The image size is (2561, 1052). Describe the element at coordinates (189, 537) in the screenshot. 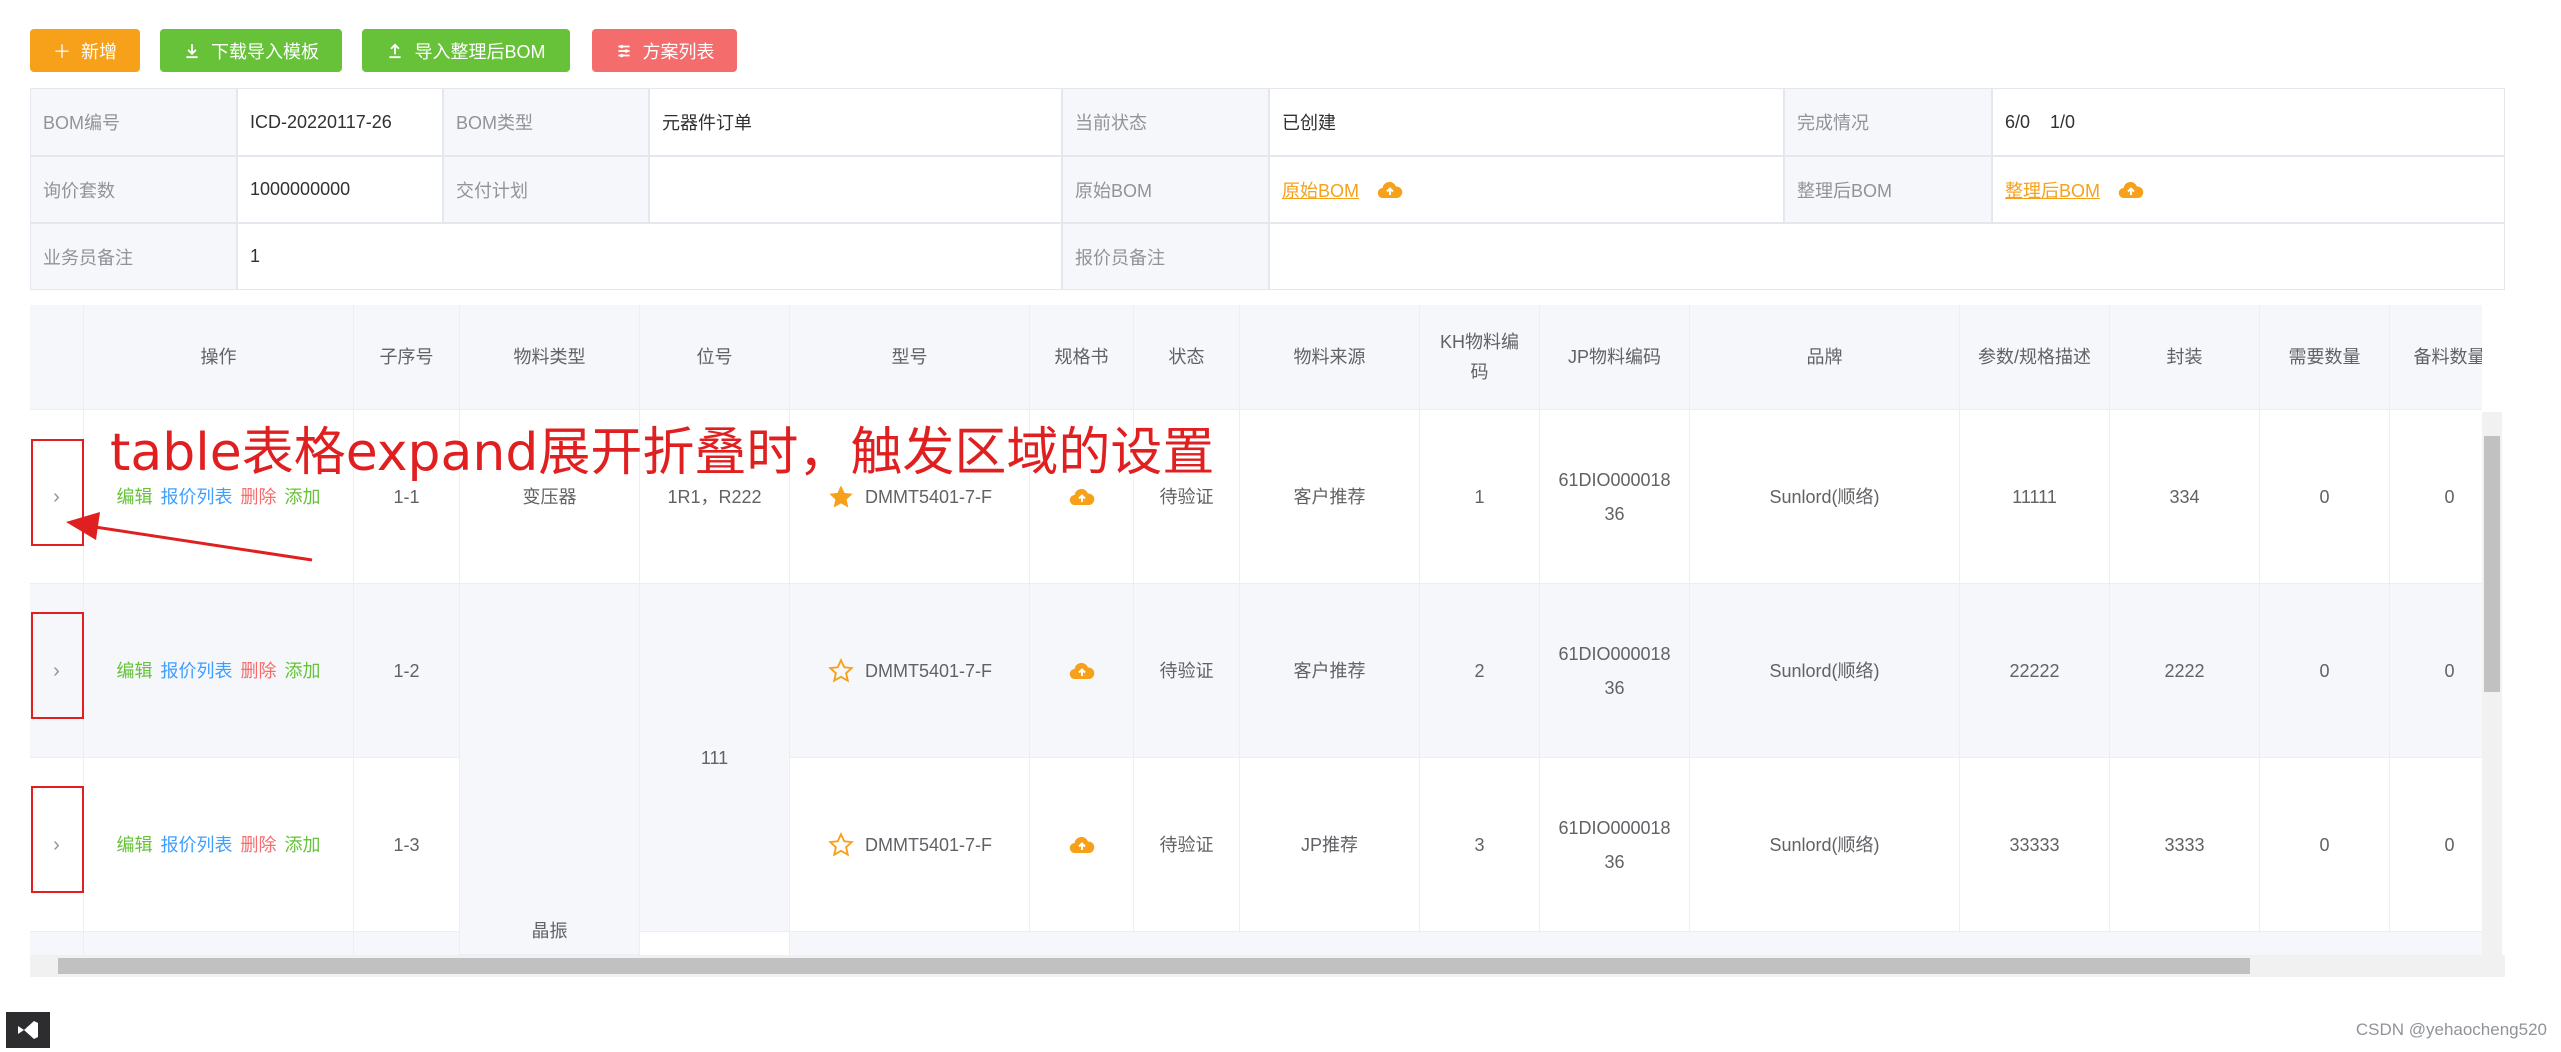

I see `annotation-arrow` at that location.